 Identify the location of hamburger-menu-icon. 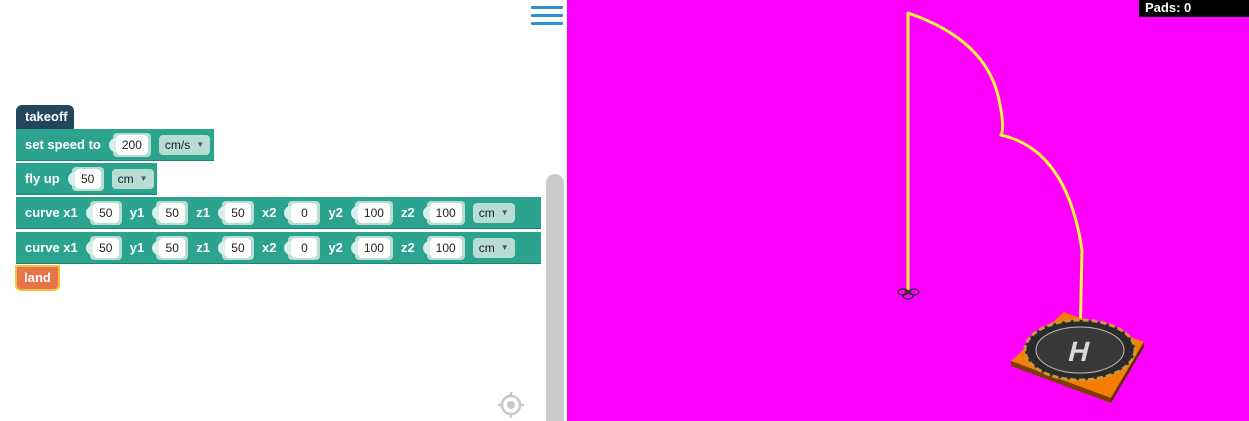
(547, 16).